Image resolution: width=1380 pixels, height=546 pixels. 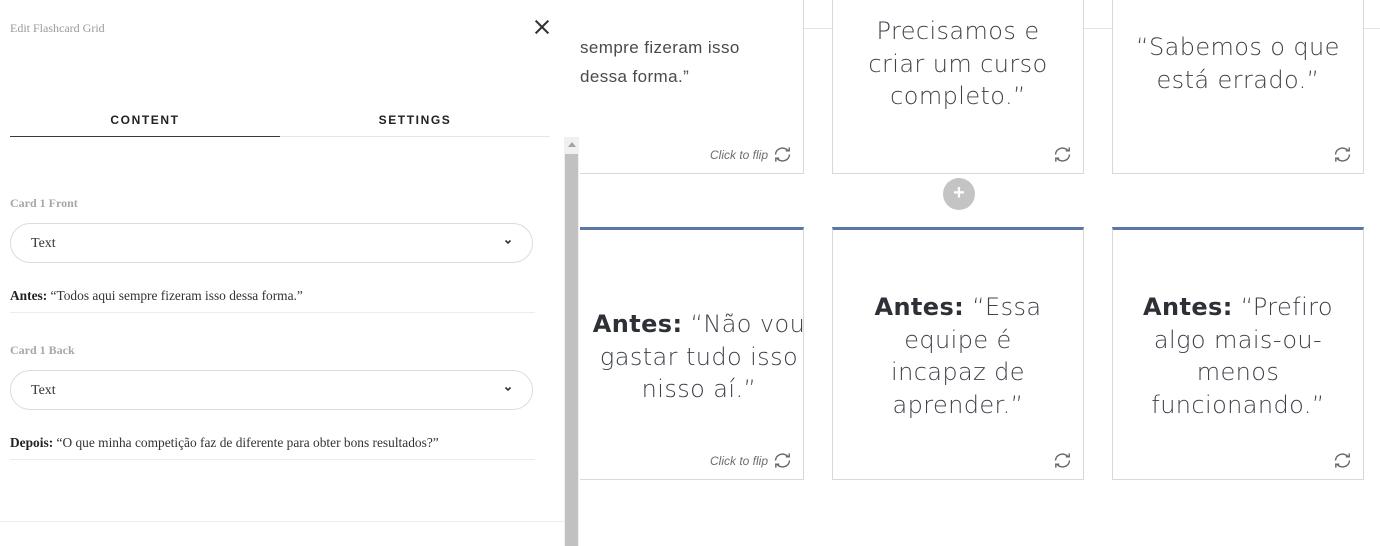 I want to click on flashcard-text: Antes: “Essa equipe é incapaz de aprender.”, so click(x=958, y=356).